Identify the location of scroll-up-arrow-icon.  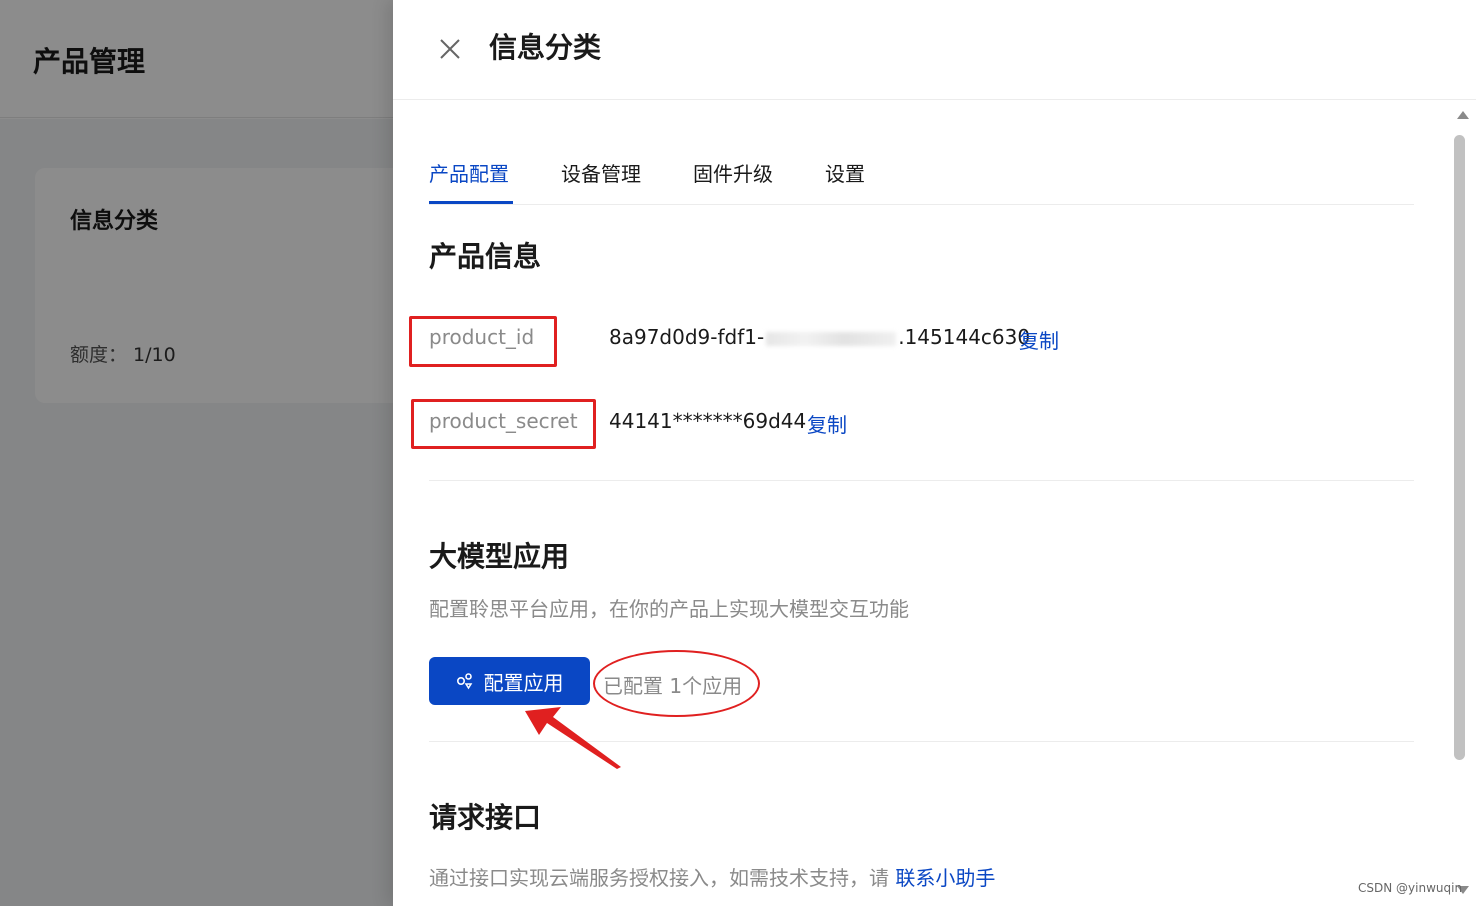
(1463, 115).